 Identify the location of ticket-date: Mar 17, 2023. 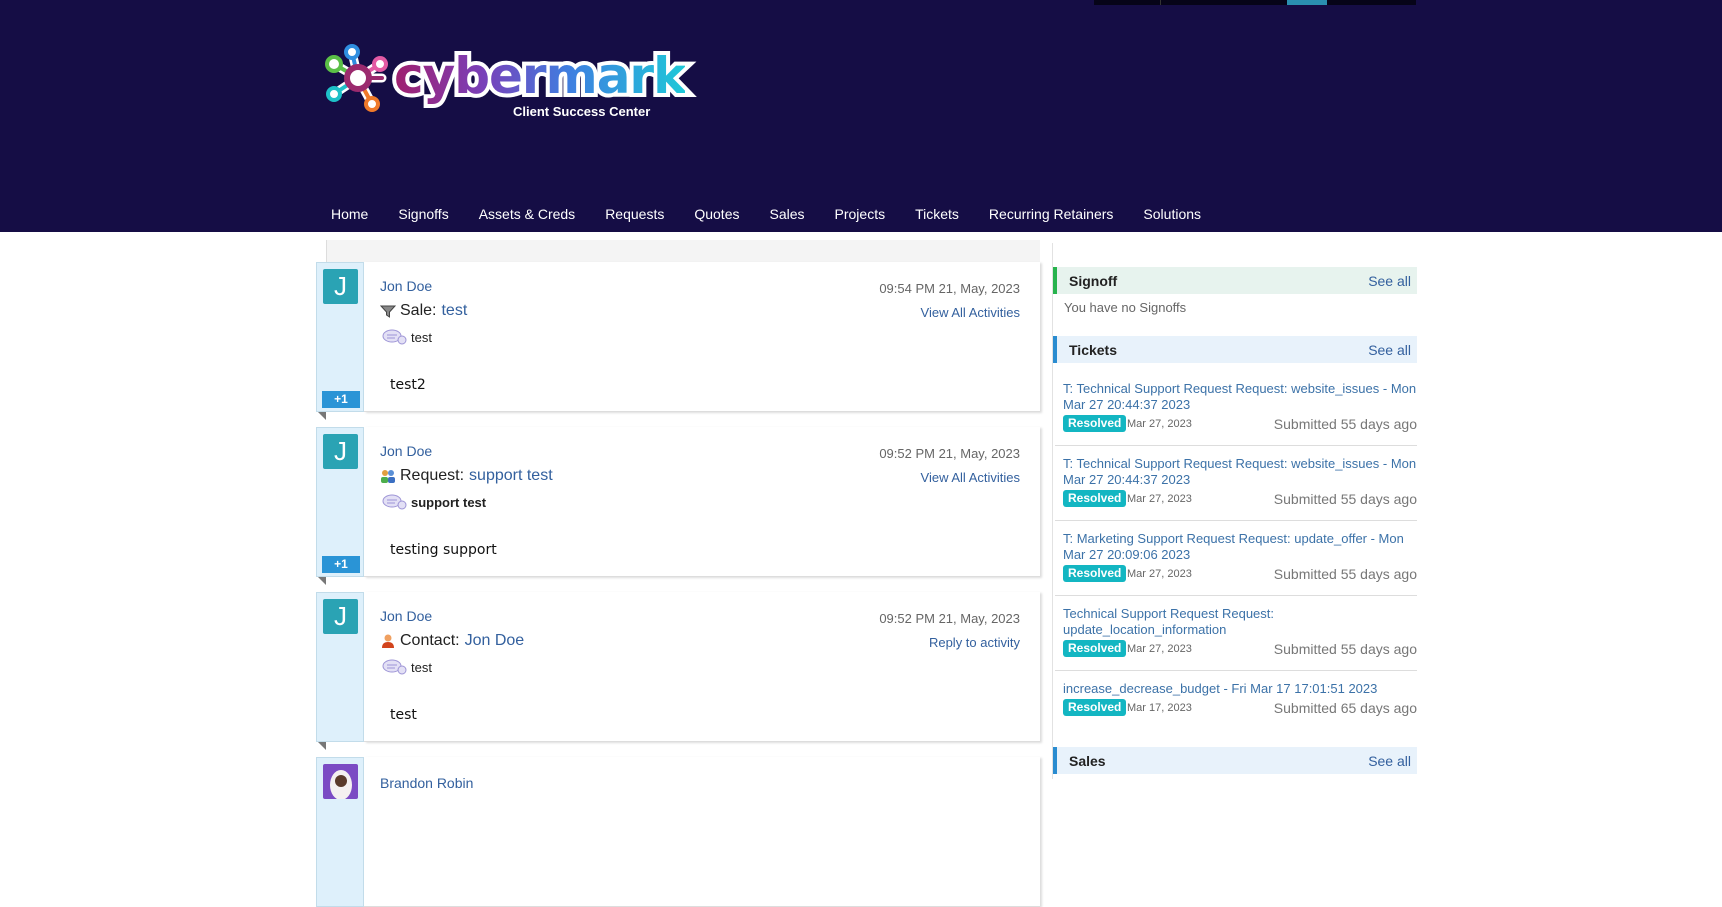
(1159, 708).